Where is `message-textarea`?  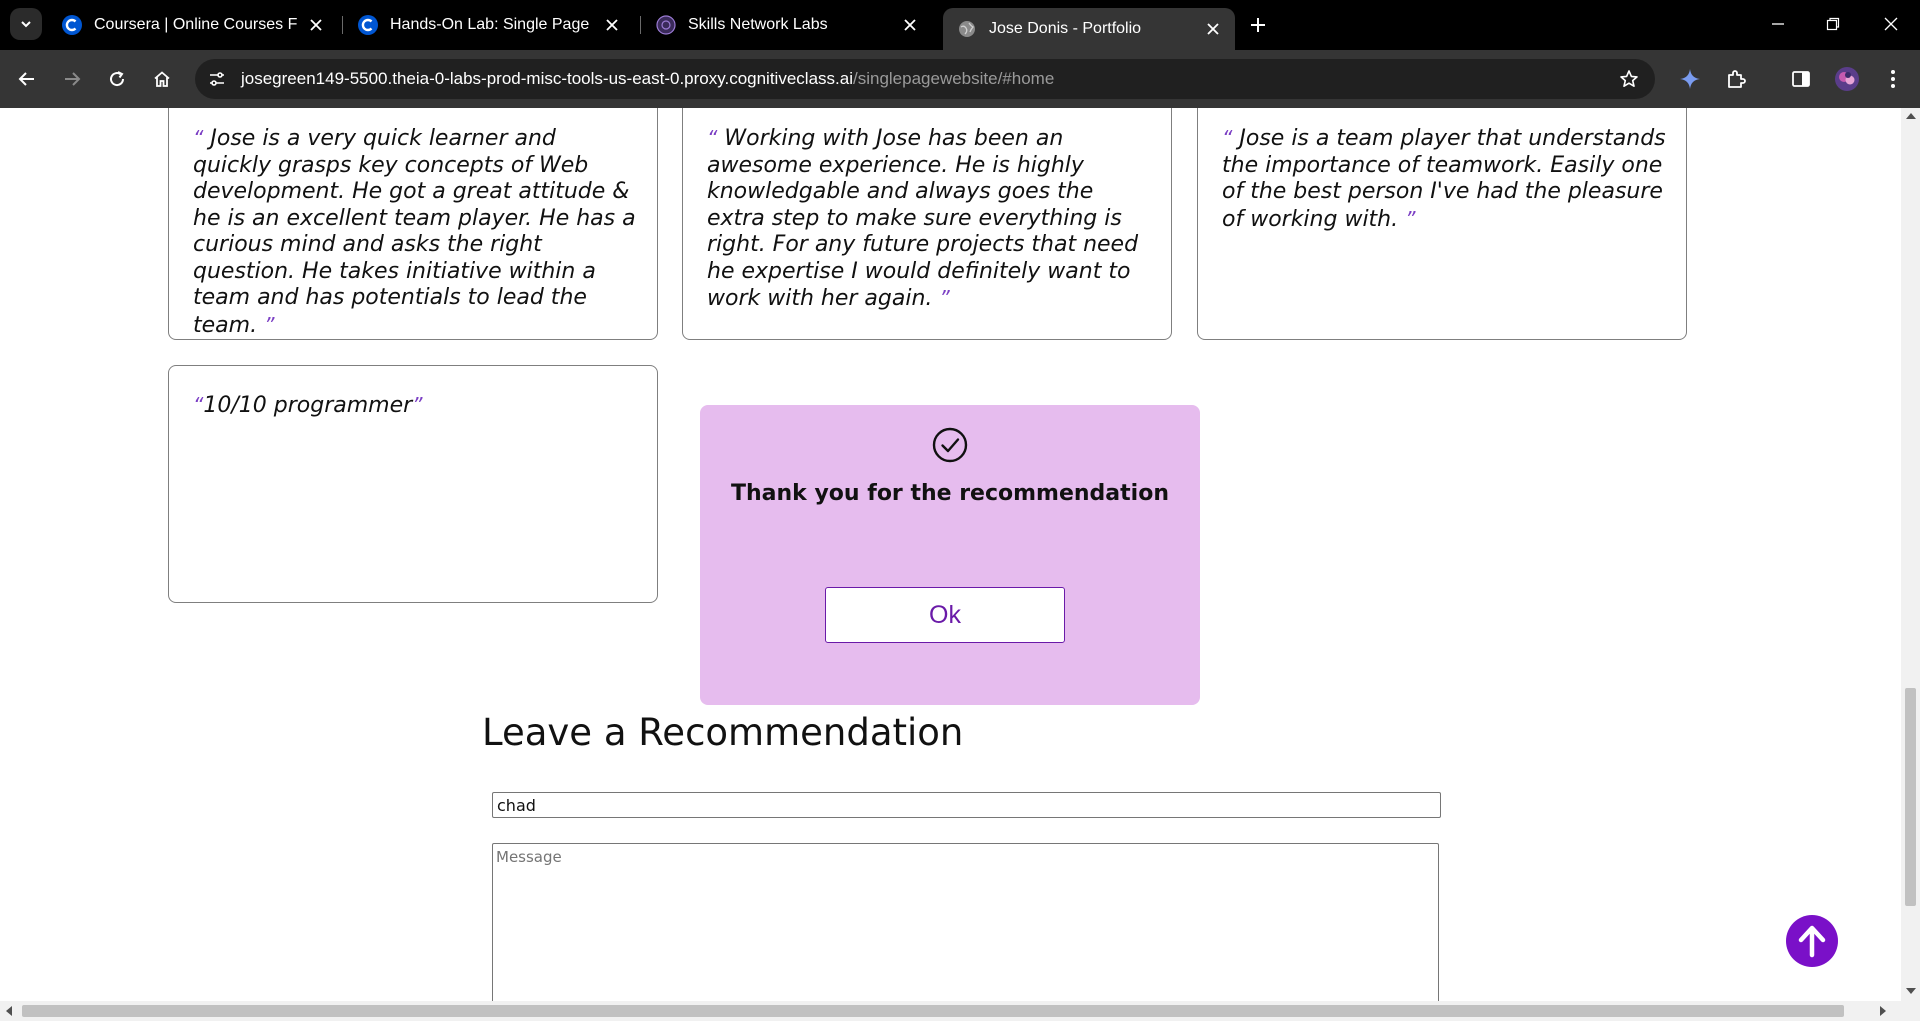 message-textarea is located at coordinates (965, 922).